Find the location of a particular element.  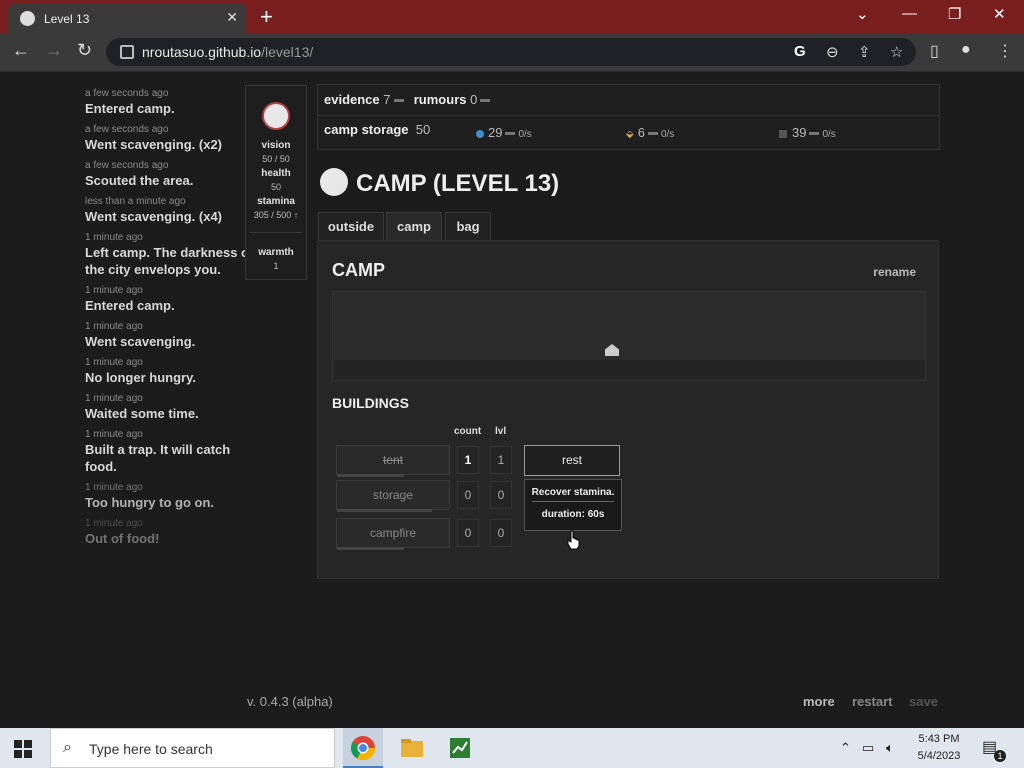

log-message: Waited some time. is located at coordinates (142, 413).